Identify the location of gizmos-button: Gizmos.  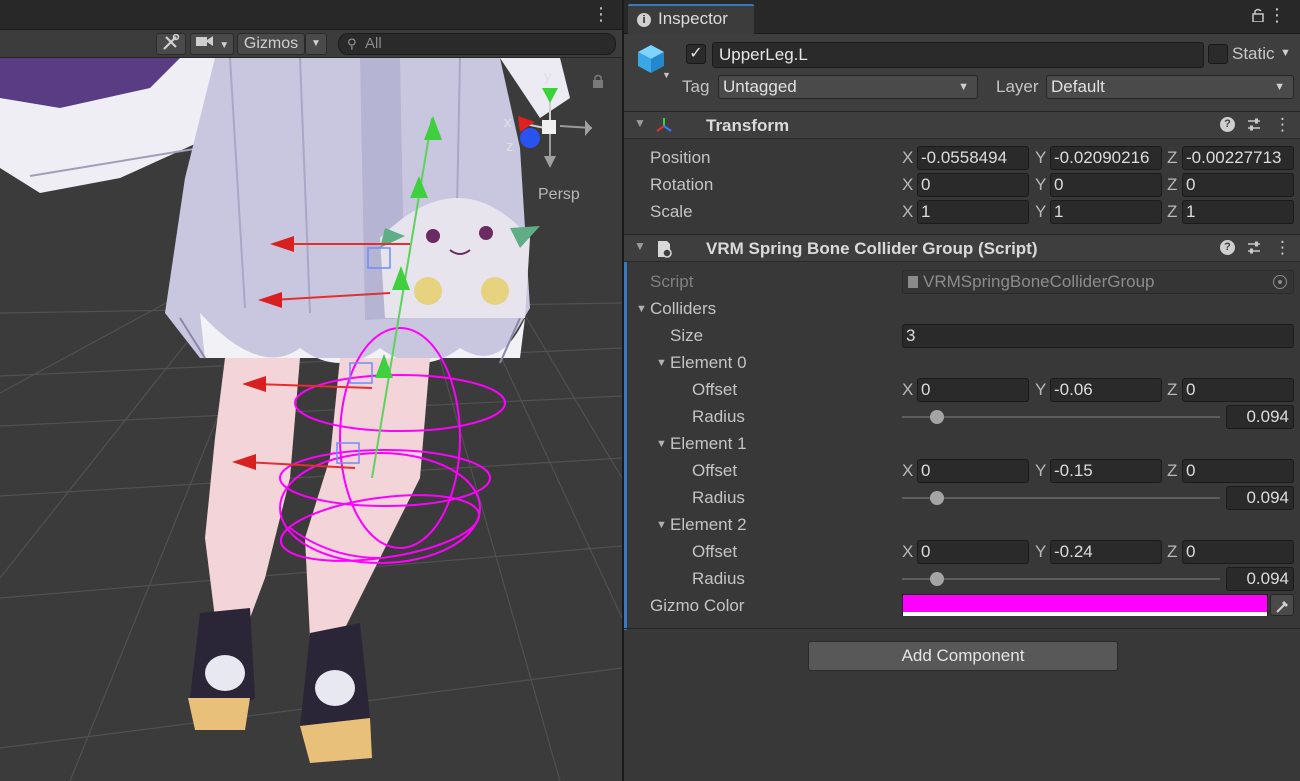
(271, 44).